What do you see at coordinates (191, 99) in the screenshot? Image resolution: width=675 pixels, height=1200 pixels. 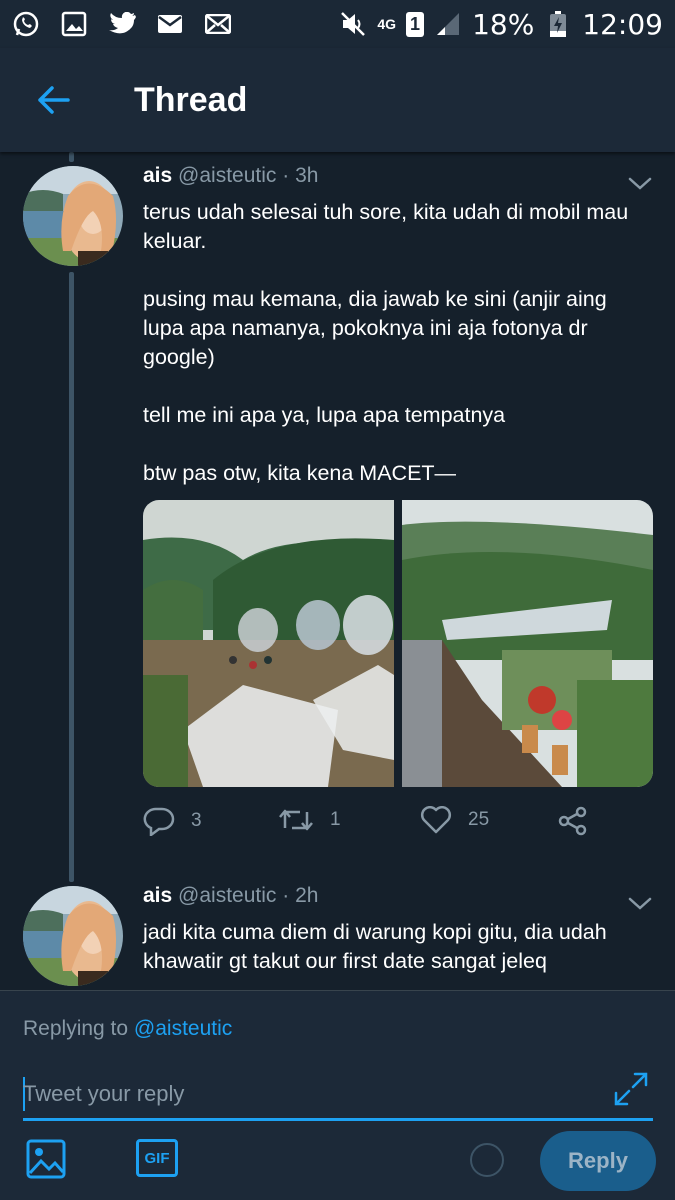 I see `page-title: Thread` at bounding box center [191, 99].